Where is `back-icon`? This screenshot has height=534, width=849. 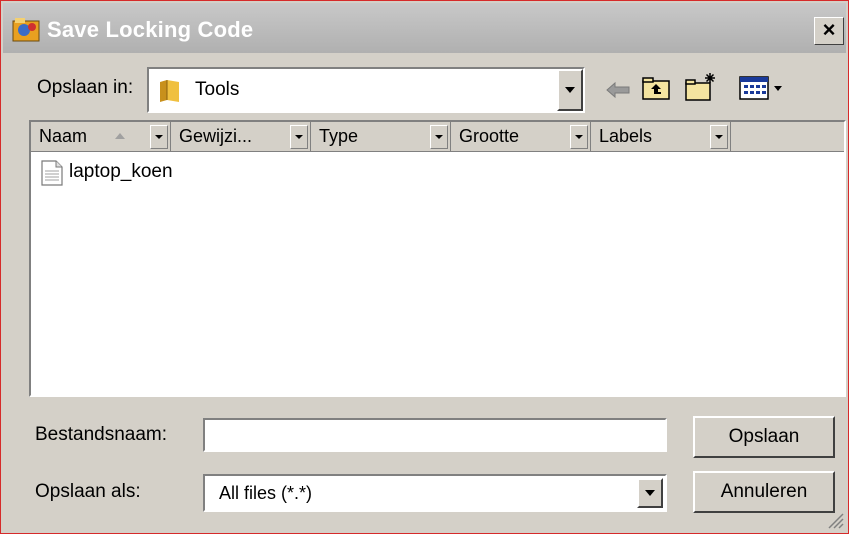
back-icon is located at coordinates (618, 90).